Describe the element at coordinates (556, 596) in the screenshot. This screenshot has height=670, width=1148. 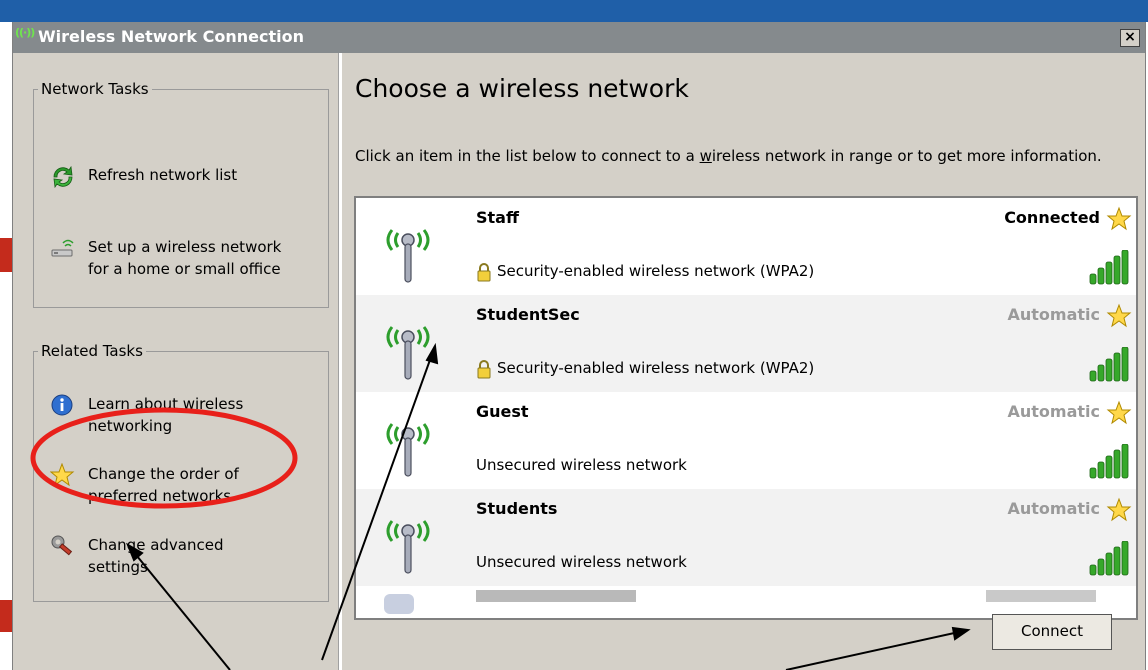
I see `partial-name-fragment` at that location.